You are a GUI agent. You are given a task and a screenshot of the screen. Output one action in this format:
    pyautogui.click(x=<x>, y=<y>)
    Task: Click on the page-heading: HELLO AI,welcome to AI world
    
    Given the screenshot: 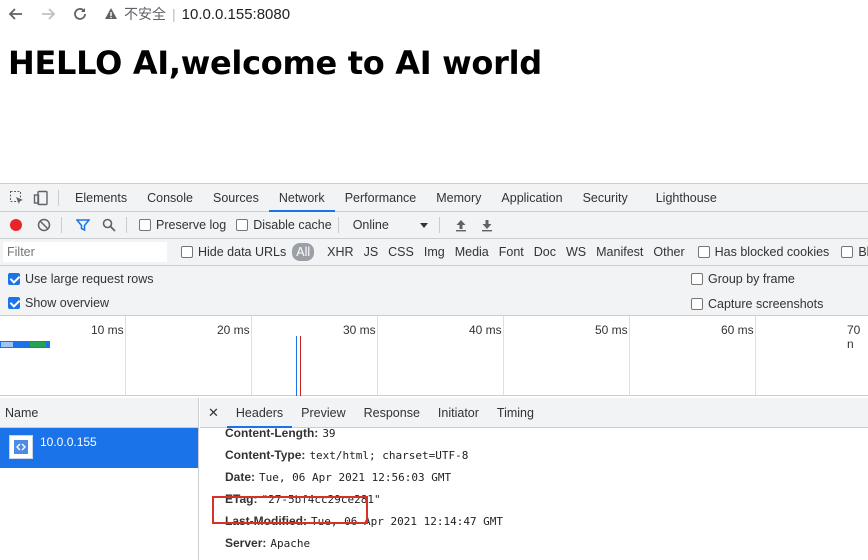 What is the action you would take?
    pyautogui.click(x=275, y=63)
    